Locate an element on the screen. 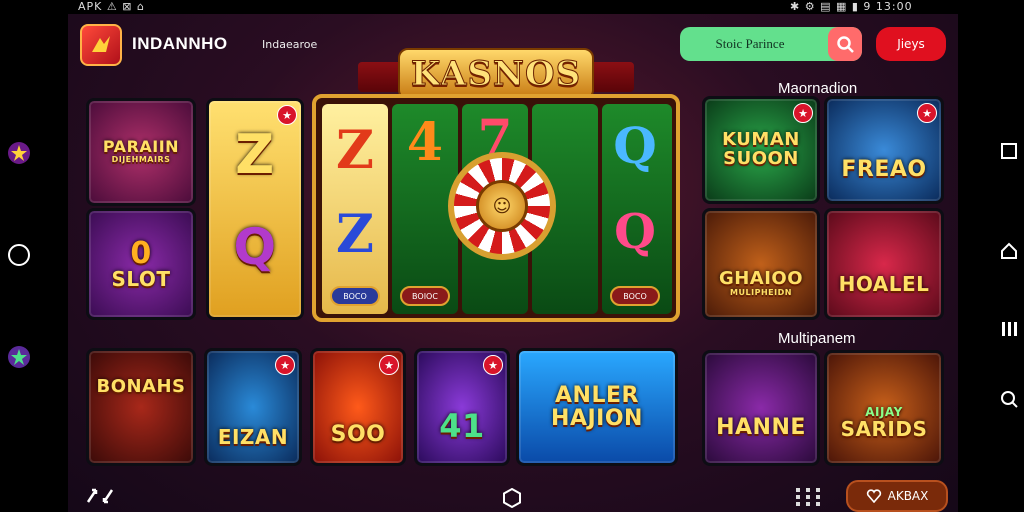 Image resolution: width=1024 pixels, height=512 pixels. section-label-bottom: Multipanem is located at coordinates (817, 338).